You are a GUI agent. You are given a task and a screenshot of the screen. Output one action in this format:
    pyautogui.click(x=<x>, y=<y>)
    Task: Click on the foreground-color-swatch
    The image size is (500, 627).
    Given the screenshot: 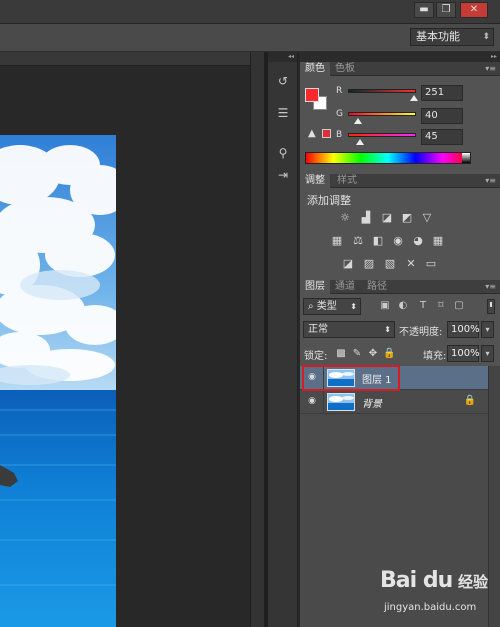 What is the action you would take?
    pyautogui.click(x=312, y=95)
    